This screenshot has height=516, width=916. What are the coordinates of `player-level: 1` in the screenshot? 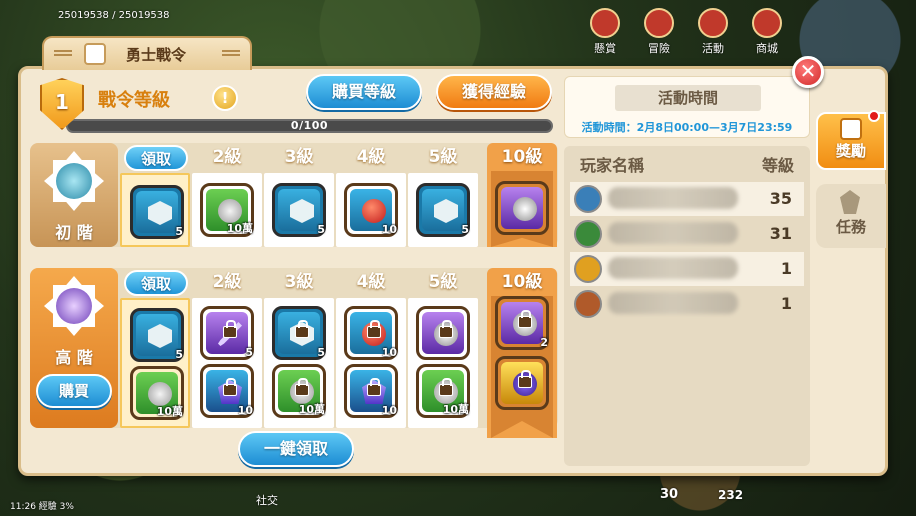 It's located at (786, 268).